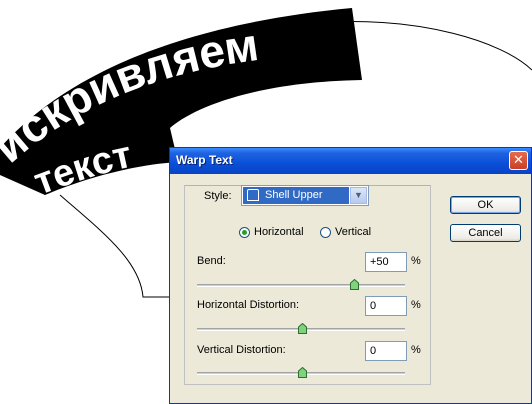  I want to click on vertical-distortion-unit: %, so click(416, 350).